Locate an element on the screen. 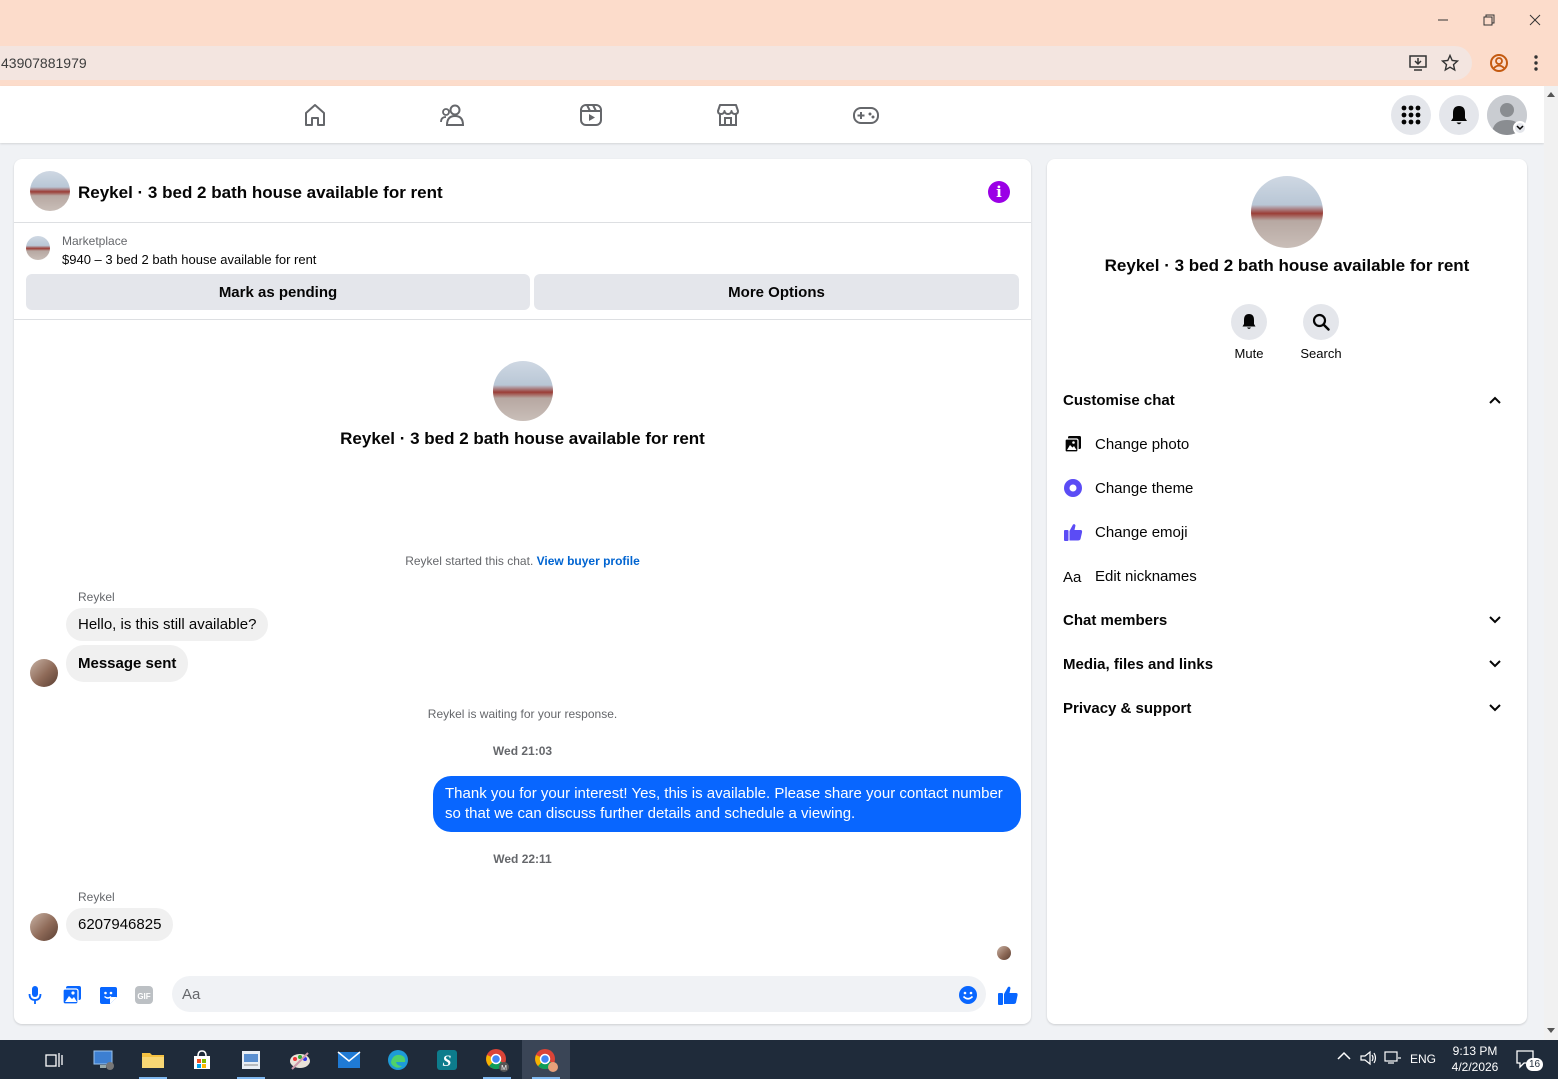 This screenshot has height=1079, width=1558. gif-button: GIF is located at coordinates (144, 995).